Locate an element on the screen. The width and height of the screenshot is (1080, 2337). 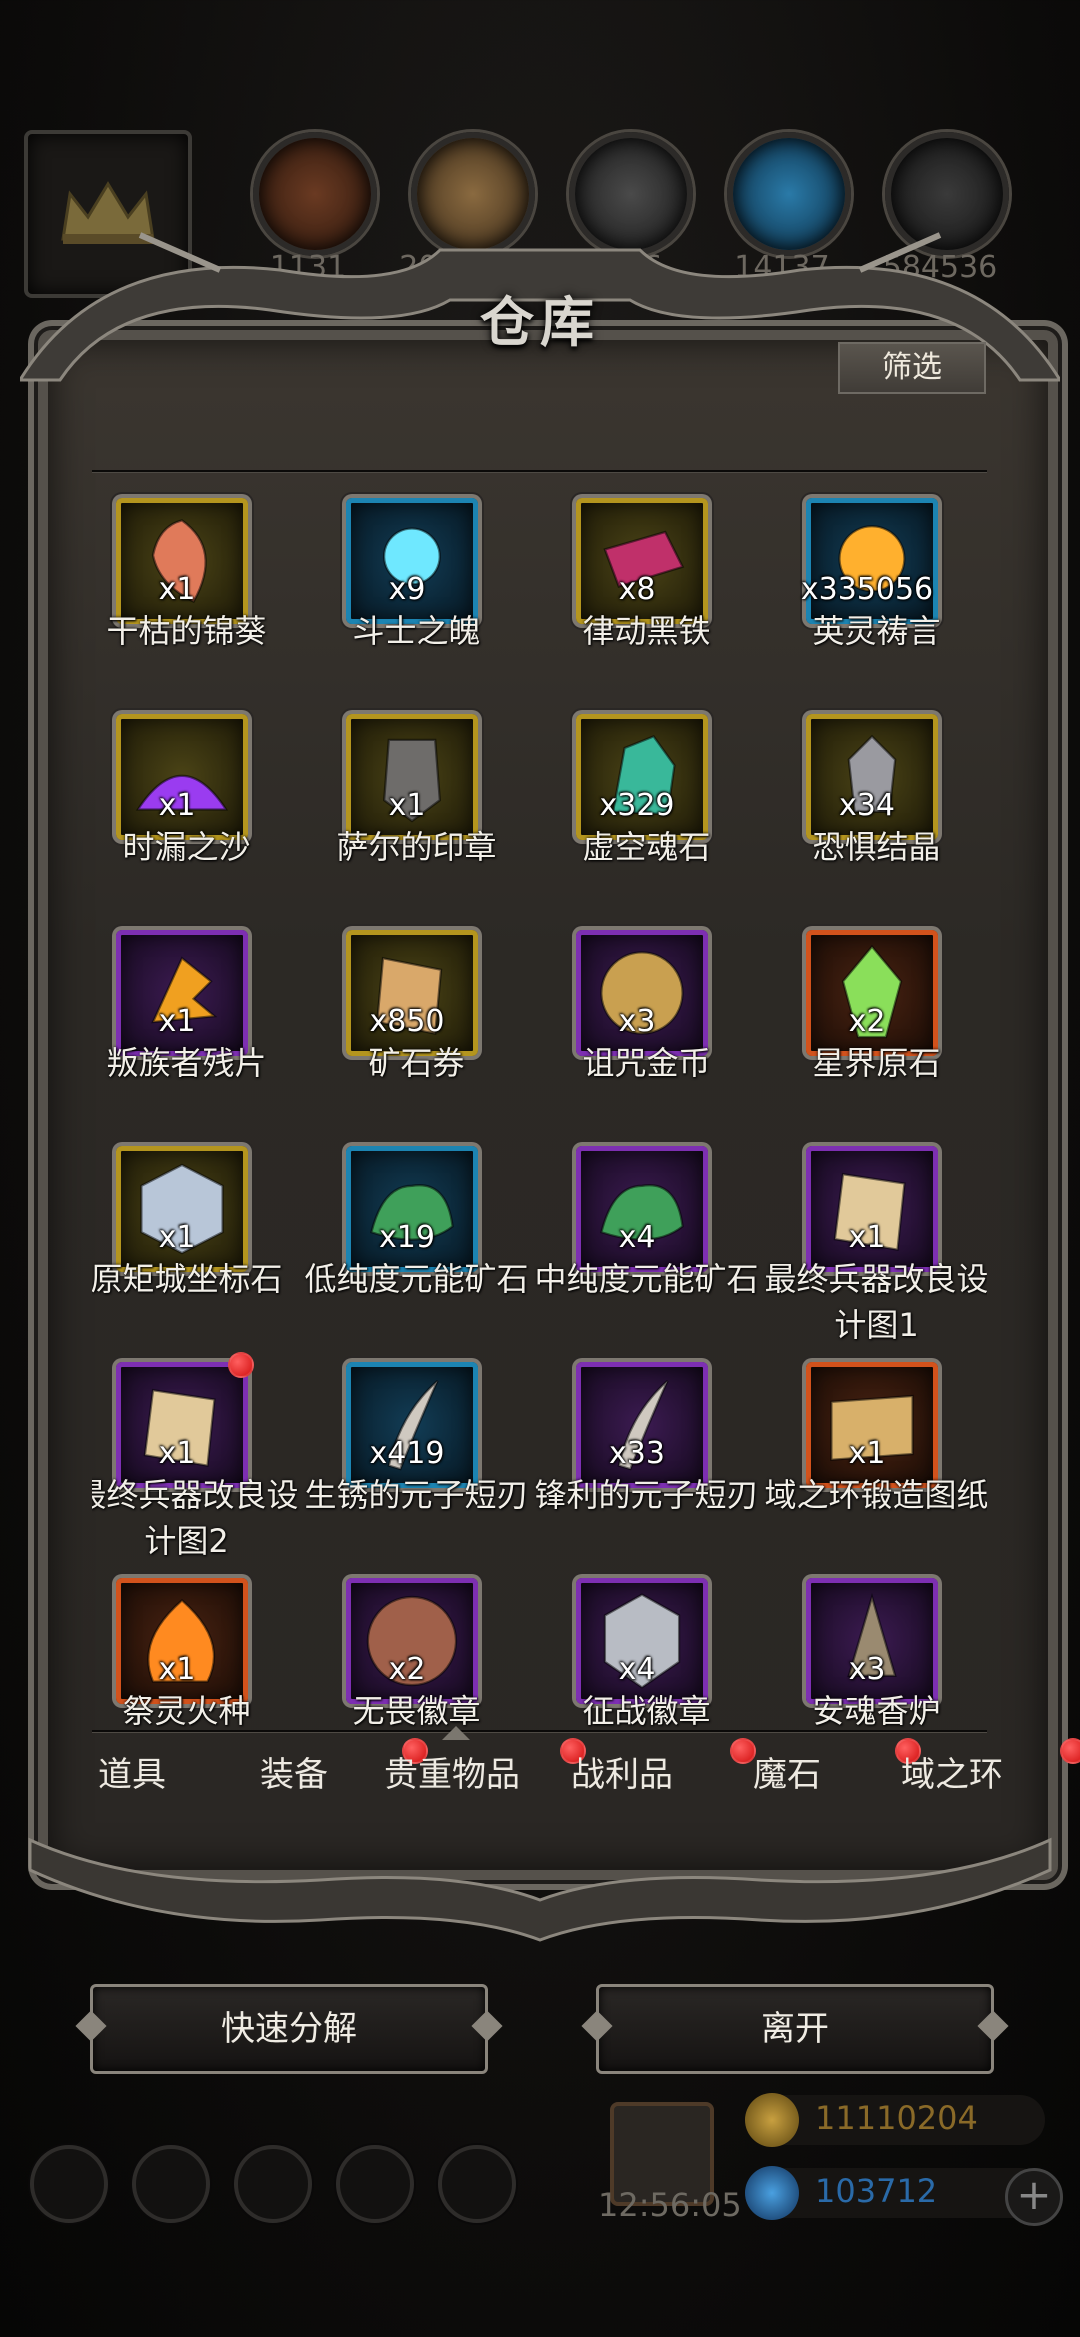
item-quantity: x33 is located at coordinates (637, 1453).